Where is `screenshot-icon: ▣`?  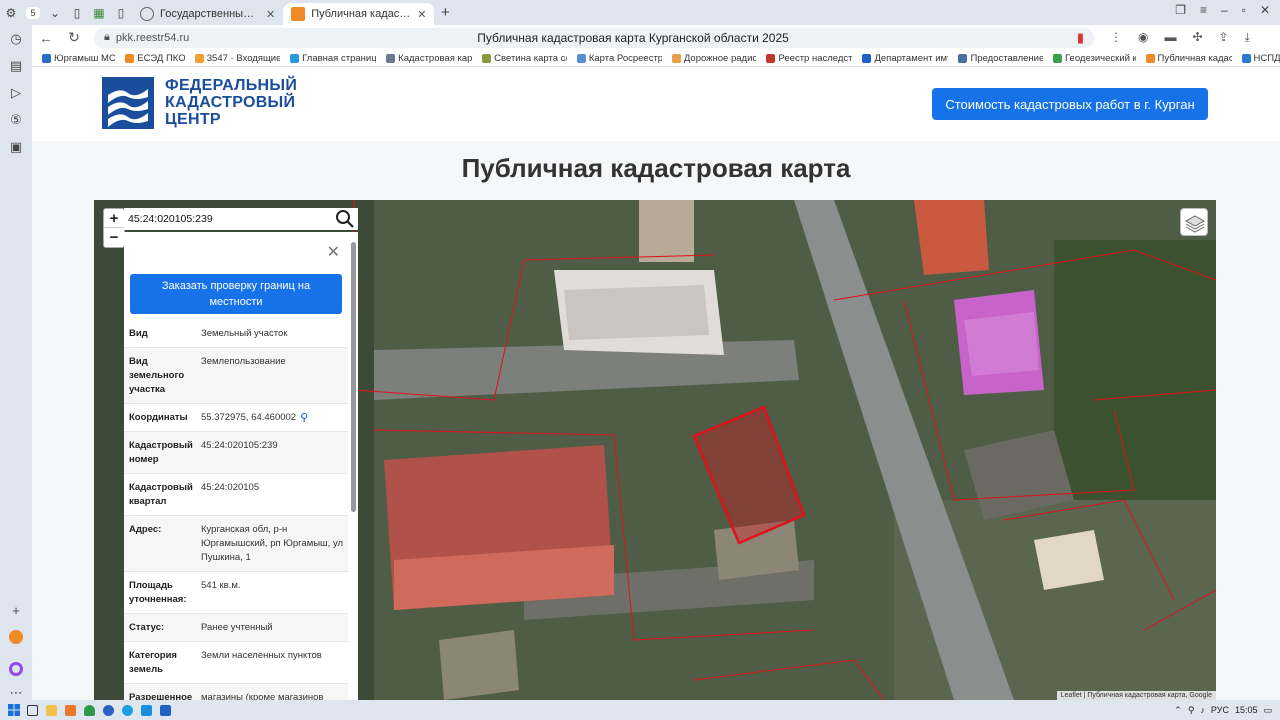
screenshot-icon: ▣ is located at coordinates (16, 146).